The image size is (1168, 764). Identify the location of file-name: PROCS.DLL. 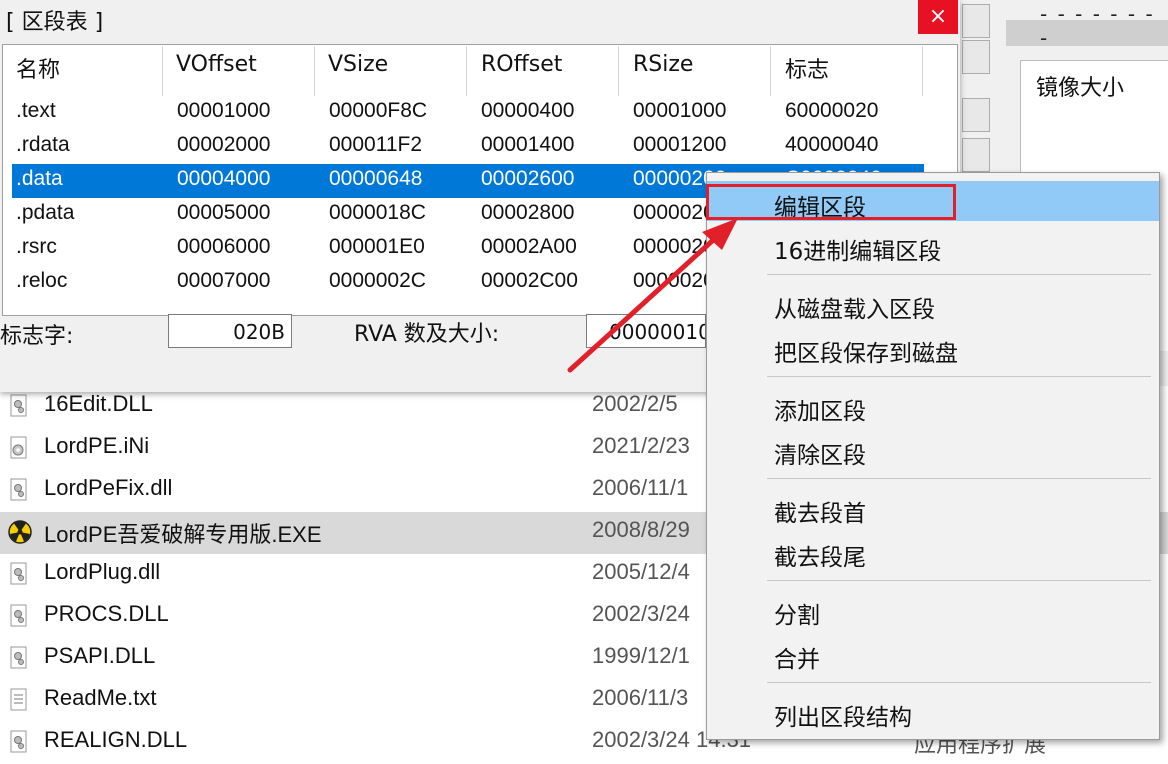
(106, 613).